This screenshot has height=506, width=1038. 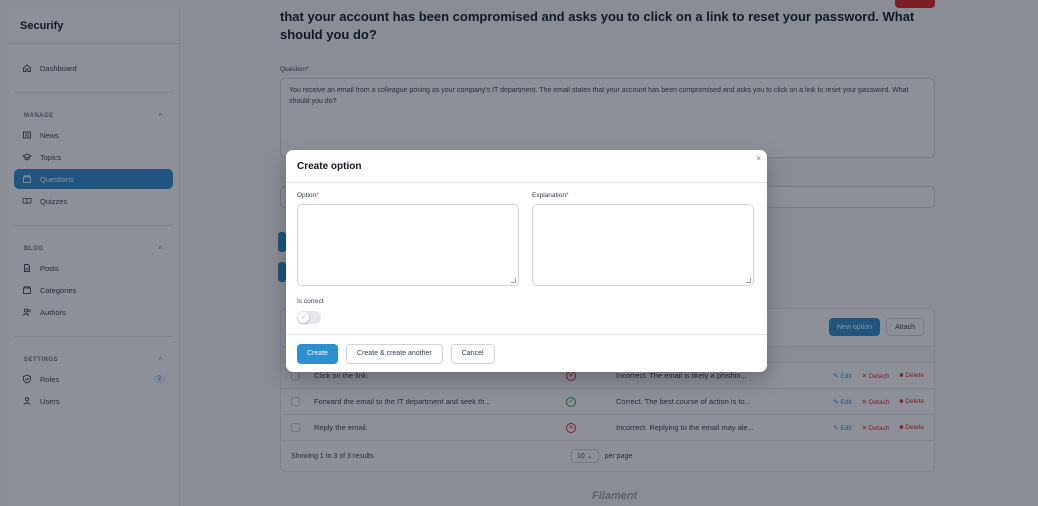 I want to click on option-label: Option*, so click(x=308, y=195).